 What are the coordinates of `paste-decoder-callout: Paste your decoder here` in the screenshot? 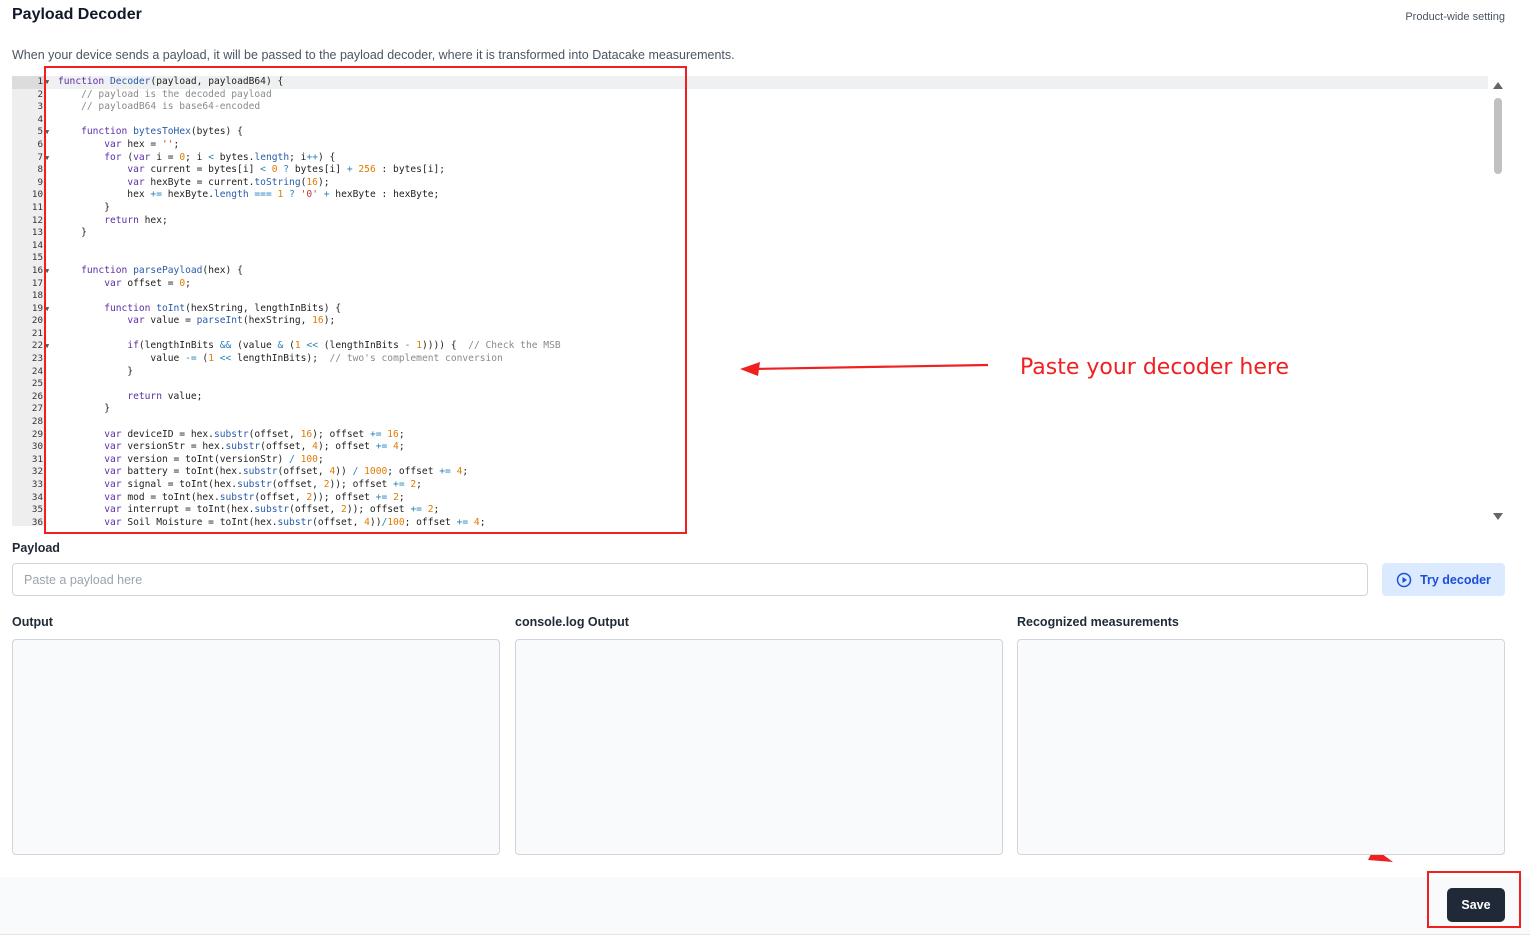 It's located at (1155, 367).